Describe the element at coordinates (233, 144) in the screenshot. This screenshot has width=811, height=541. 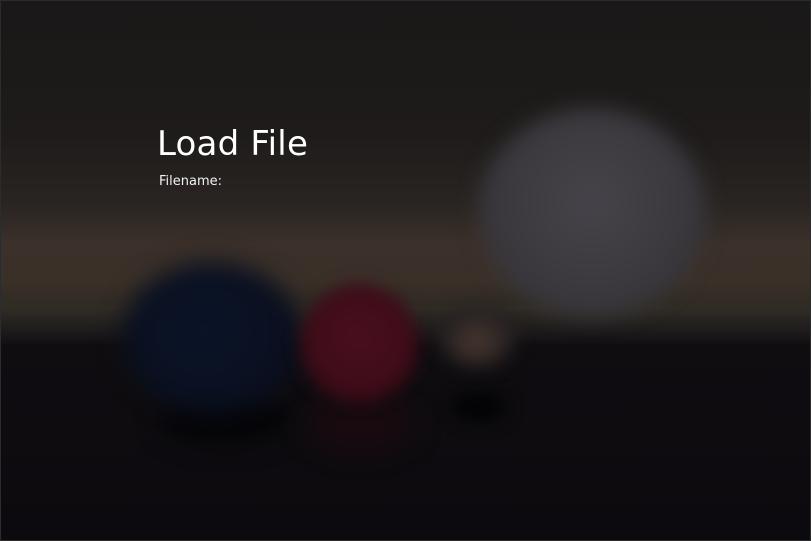
I see `dialog-title: Load File` at that location.